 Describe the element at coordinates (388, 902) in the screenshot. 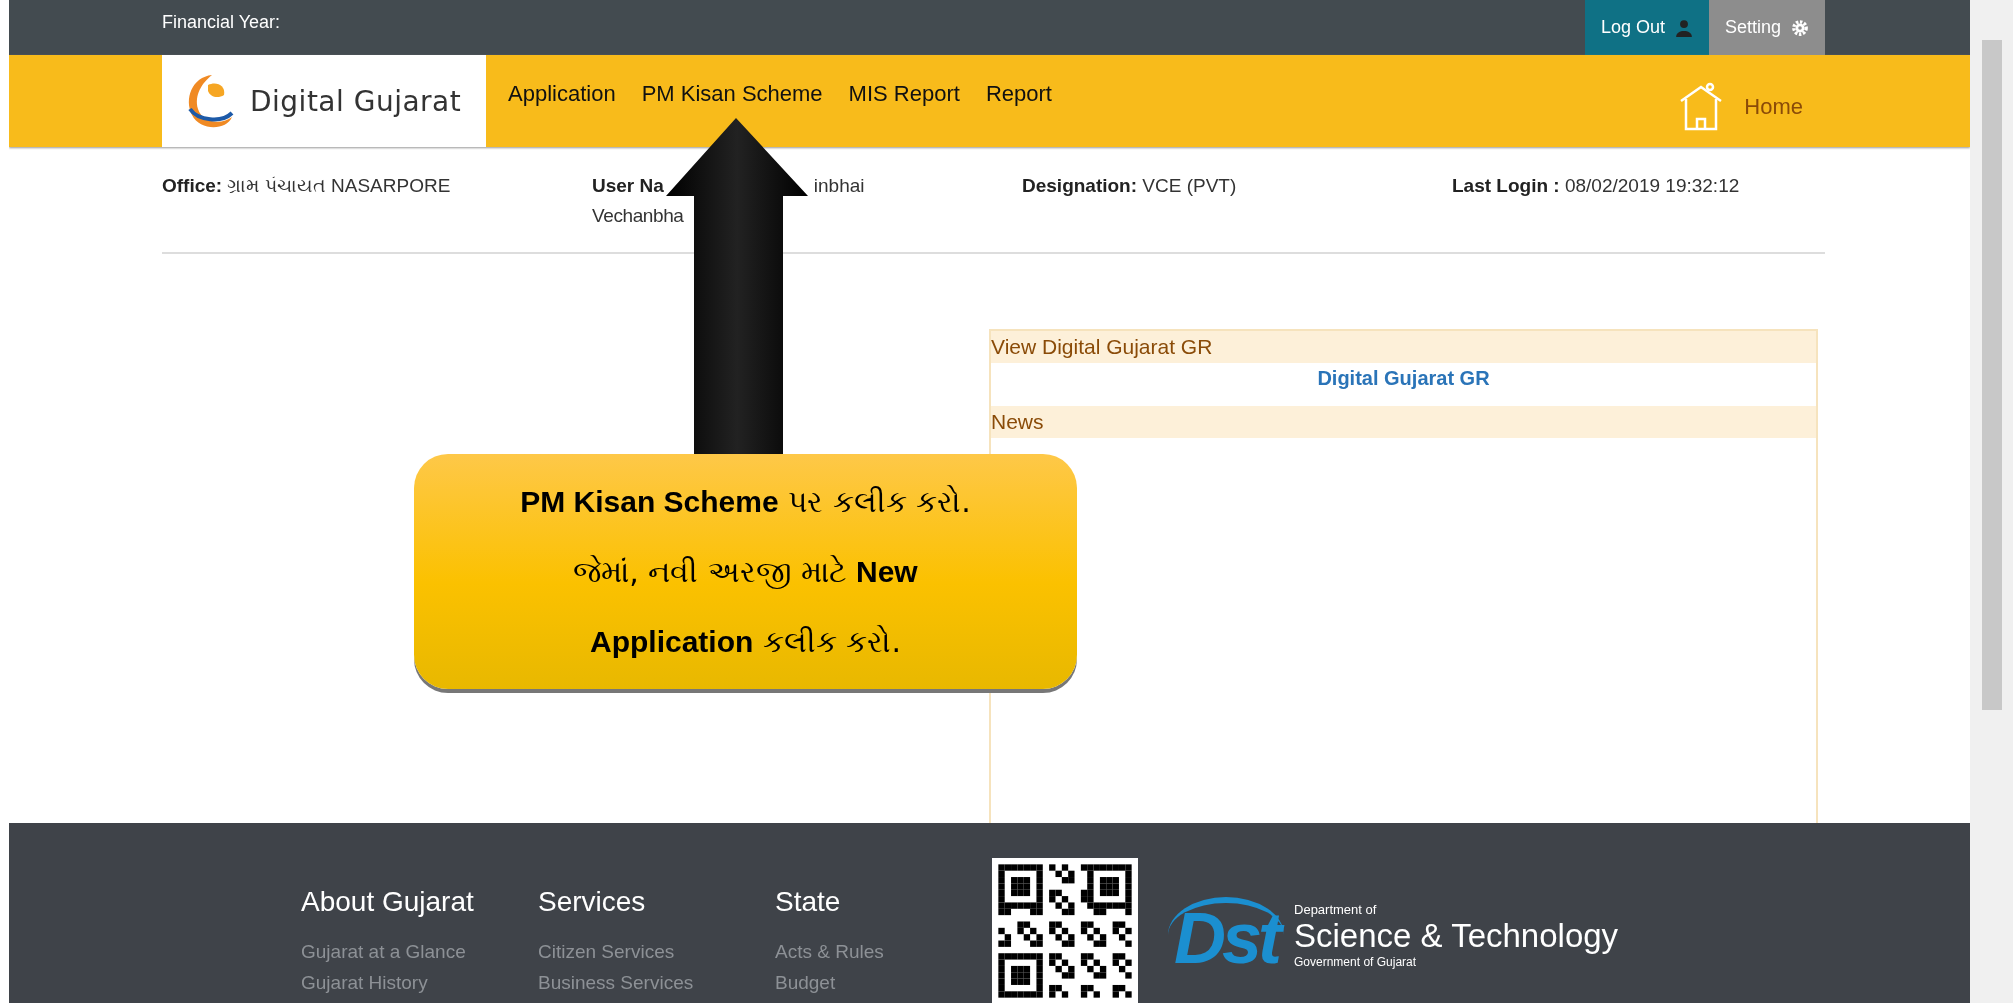

I see `footer-heading: About Gujarat` at that location.